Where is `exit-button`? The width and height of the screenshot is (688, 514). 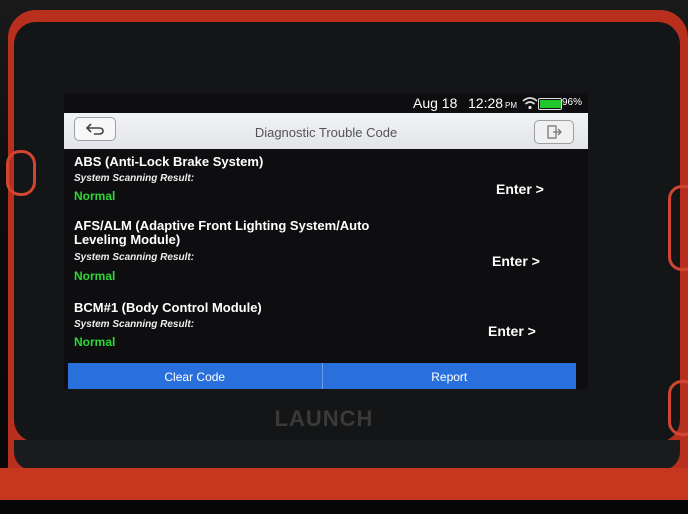
exit-button is located at coordinates (554, 132).